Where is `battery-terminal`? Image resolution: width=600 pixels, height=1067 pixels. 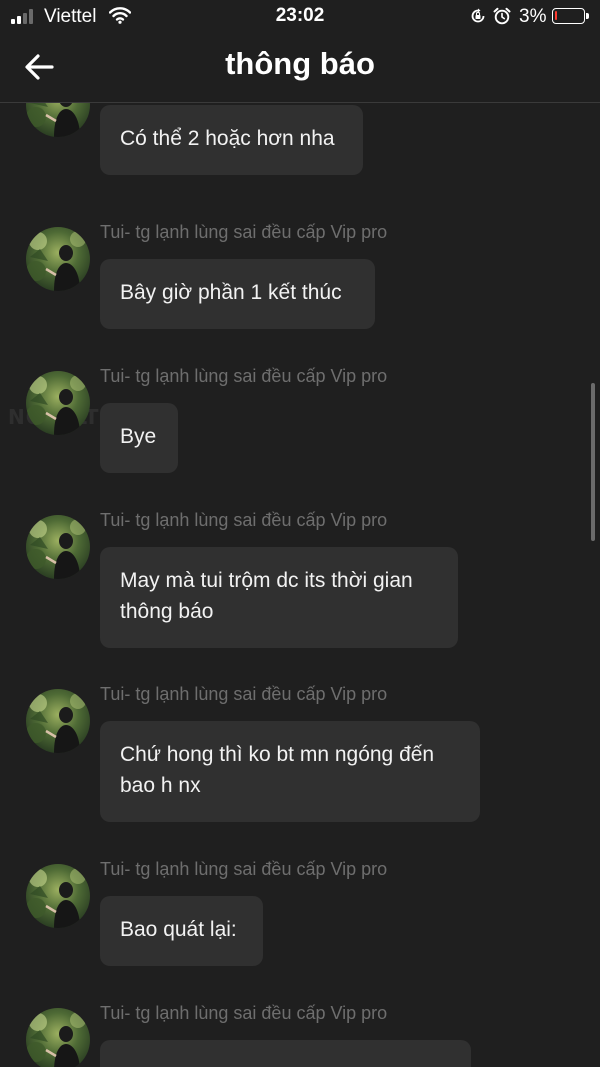
battery-terminal is located at coordinates (587, 16).